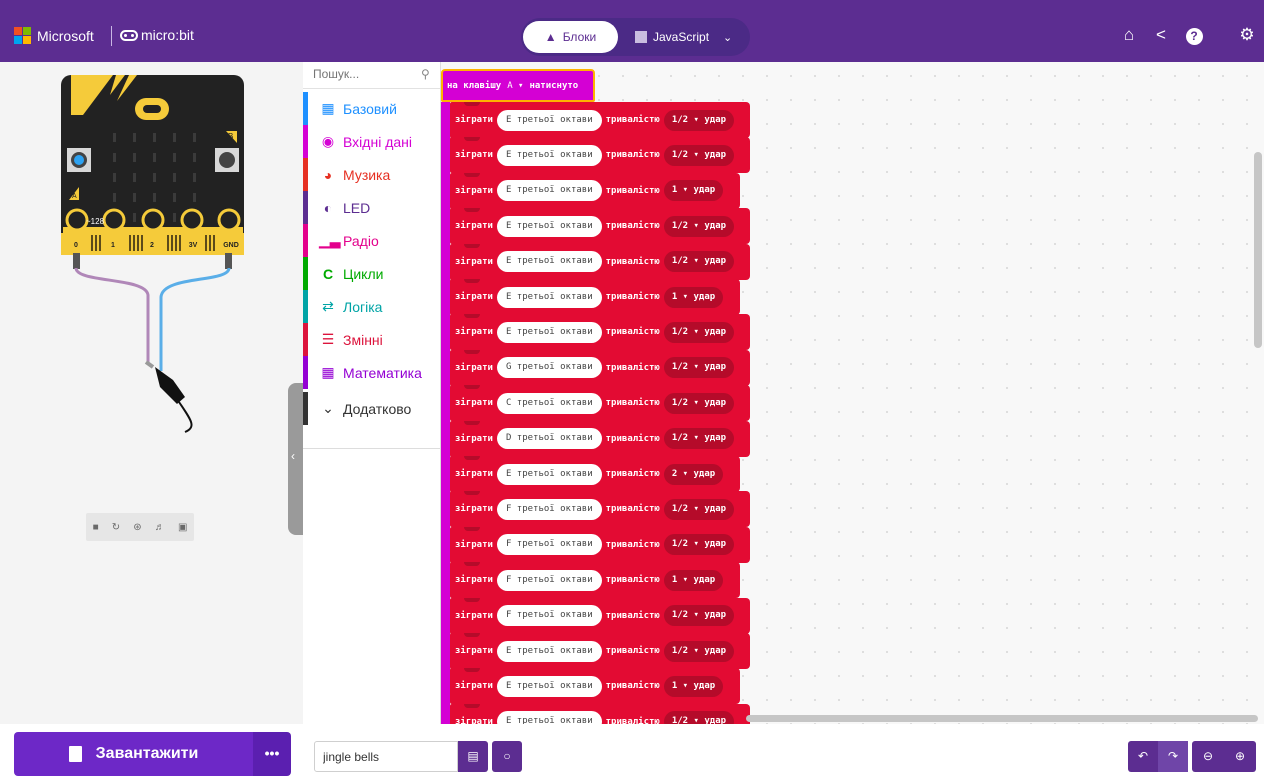 The width and height of the screenshot is (1264, 780). I want to click on debug-icon: ⊛, so click(137, 527).